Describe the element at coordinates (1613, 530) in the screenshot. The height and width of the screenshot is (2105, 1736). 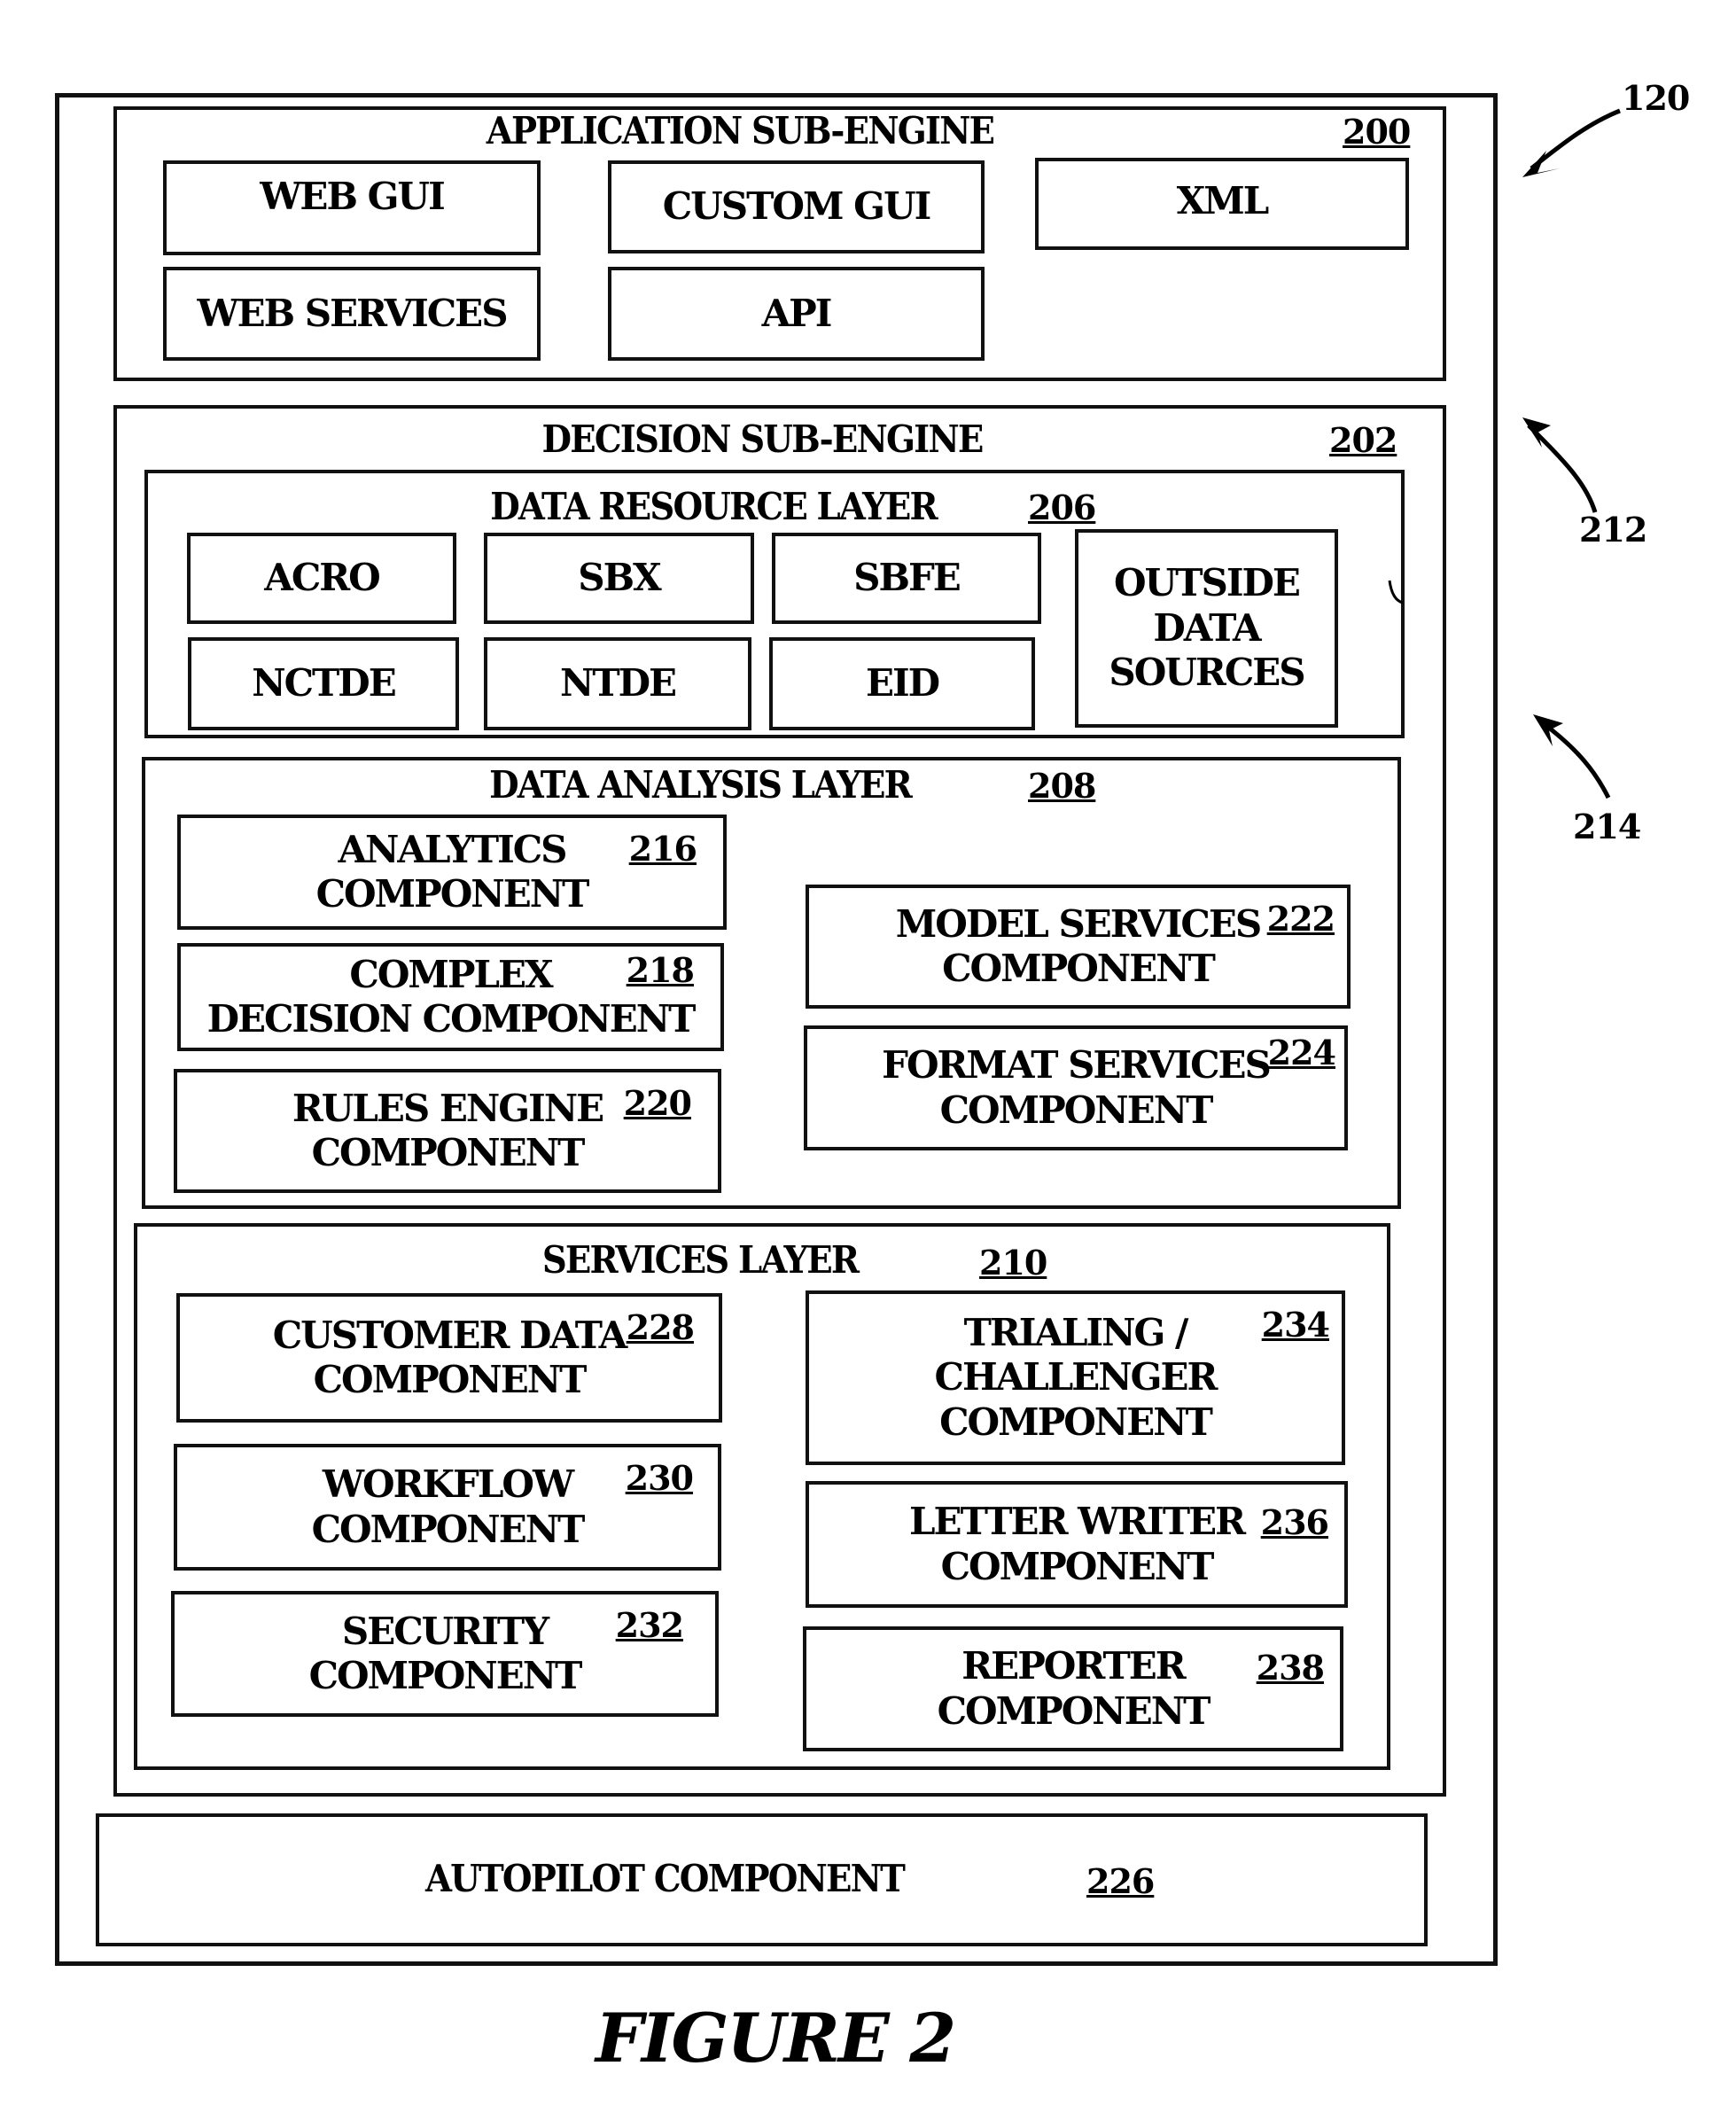
I see `callout-212: 212` at that location.